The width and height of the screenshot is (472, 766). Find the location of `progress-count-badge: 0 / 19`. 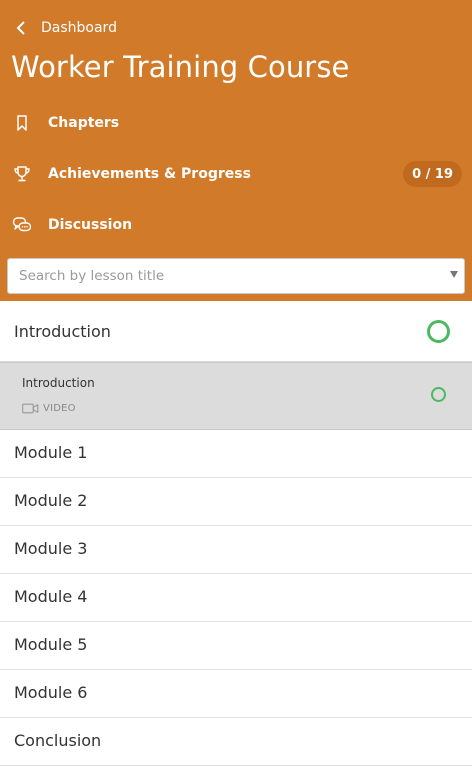

progress-count-badge: 0 / 19 is located at coordinates (432, 174).